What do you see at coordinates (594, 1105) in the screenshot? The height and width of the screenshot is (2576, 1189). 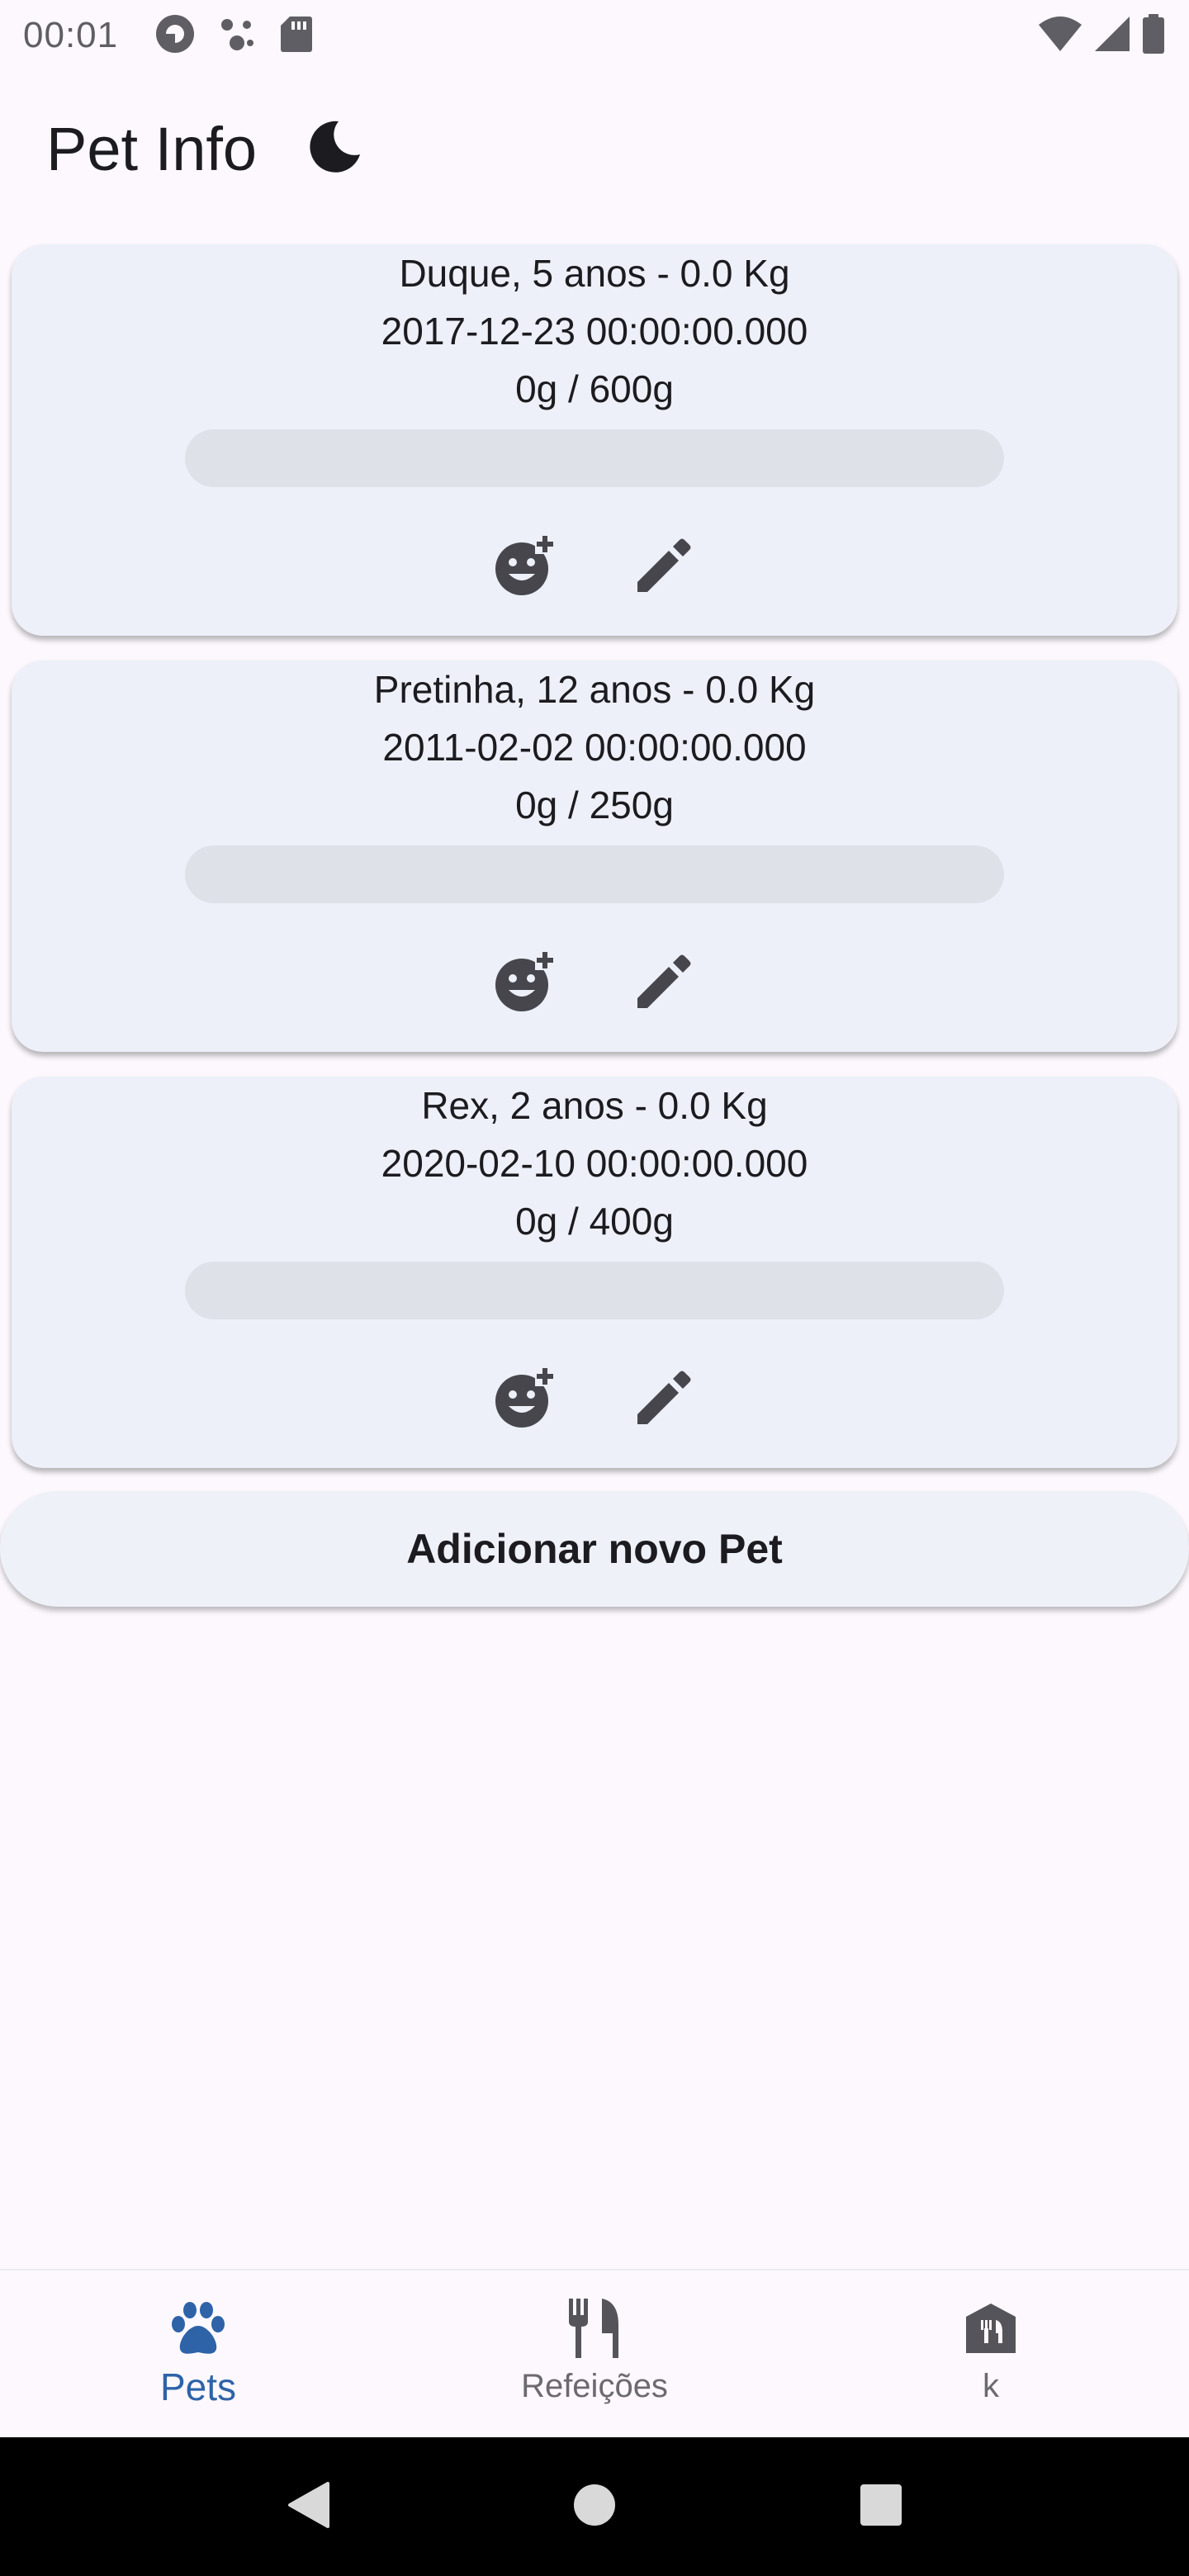 I see `pet-title: Rex, 2 anos - 0.0 Kg` at bounding box center [594, 1105].